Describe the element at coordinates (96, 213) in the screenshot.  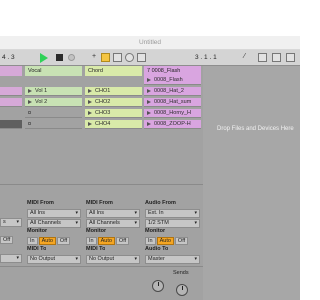
I see `midi-from-value: All Ins` at that location.